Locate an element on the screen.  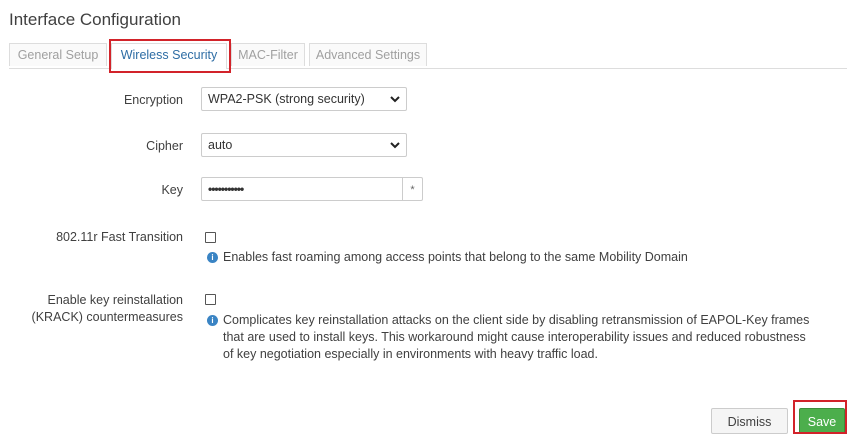
krack-label-line2: (KRACK) countermeasures is located at coordinates (107, 317).